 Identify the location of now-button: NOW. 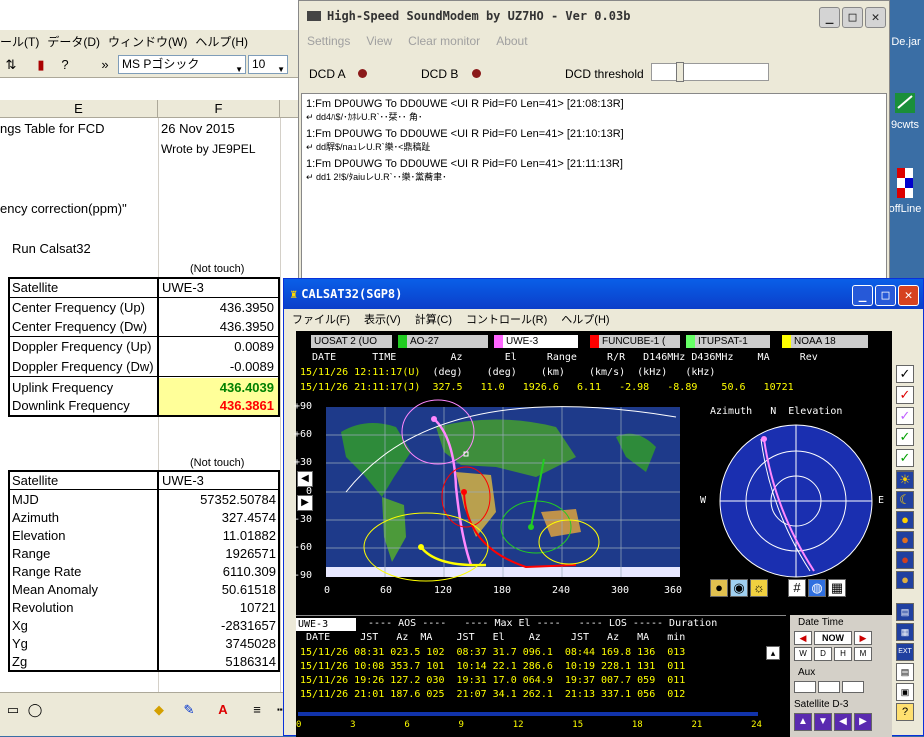
(833, 638).